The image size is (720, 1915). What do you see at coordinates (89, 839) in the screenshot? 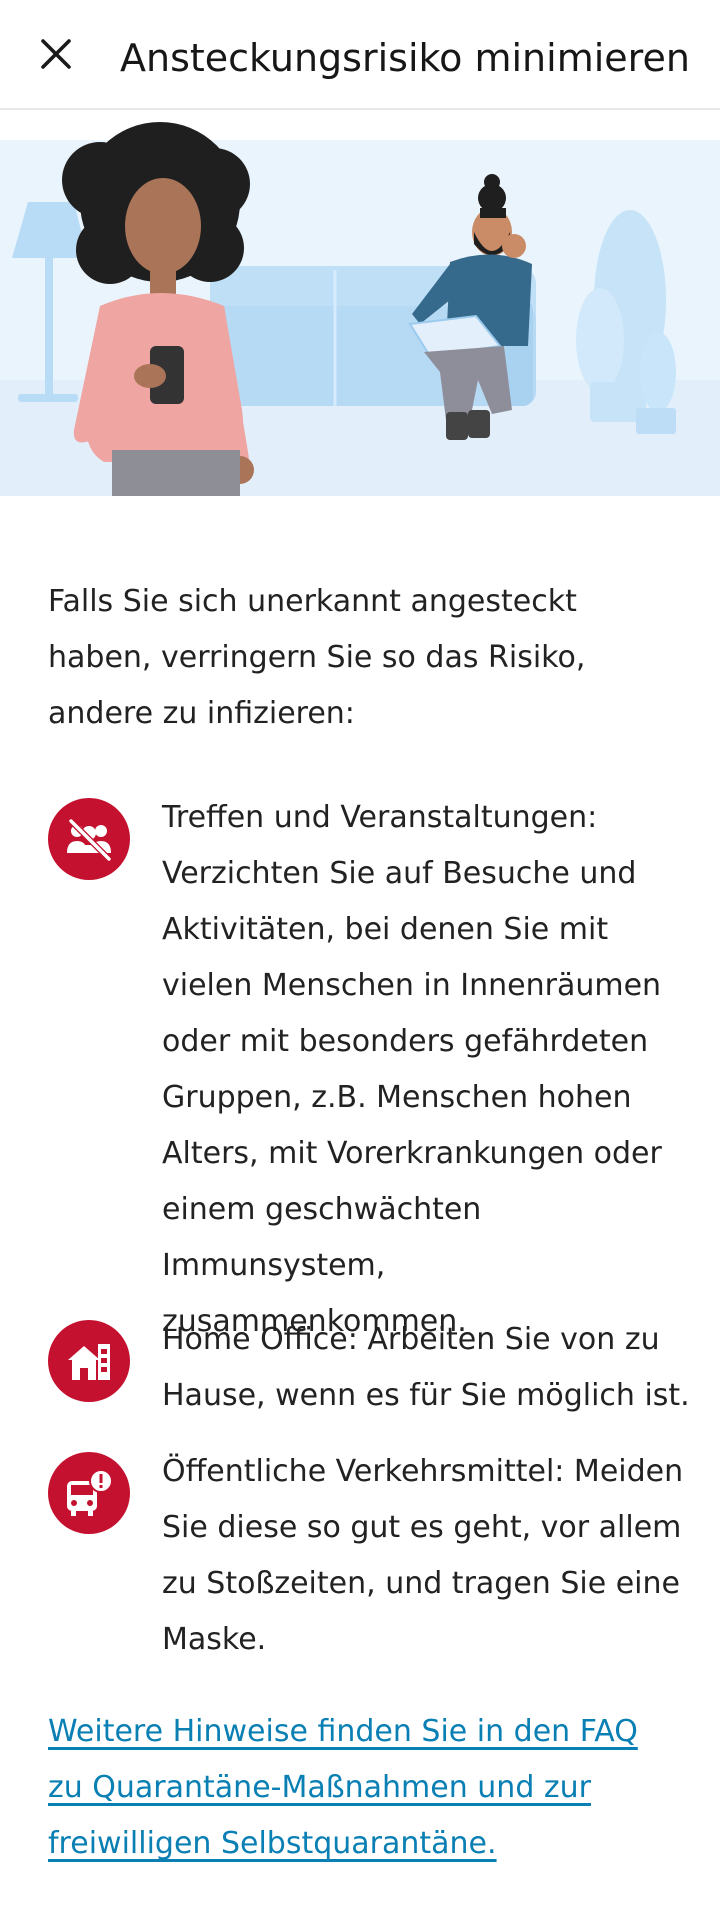
I see `no-gathering-icon` at bounding box center [89, 839].